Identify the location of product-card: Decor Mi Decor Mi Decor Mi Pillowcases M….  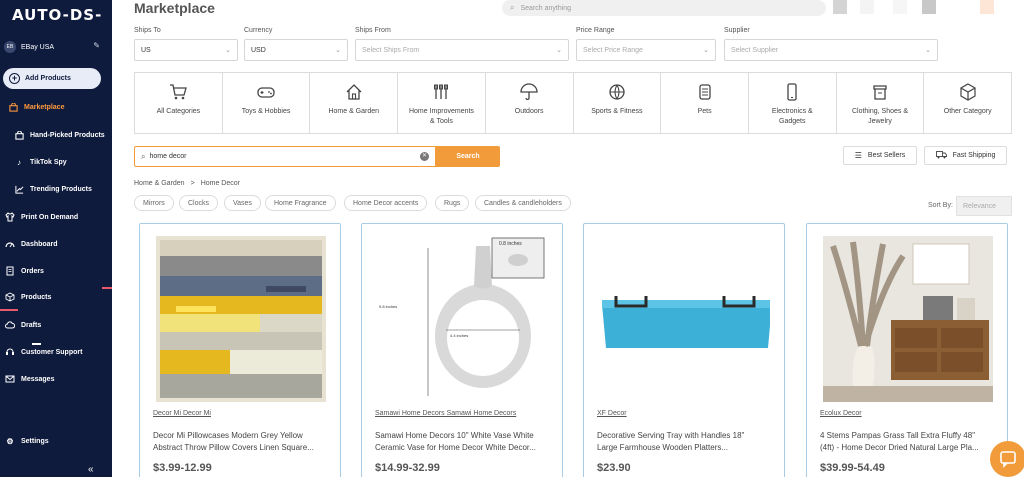
(240, 350).